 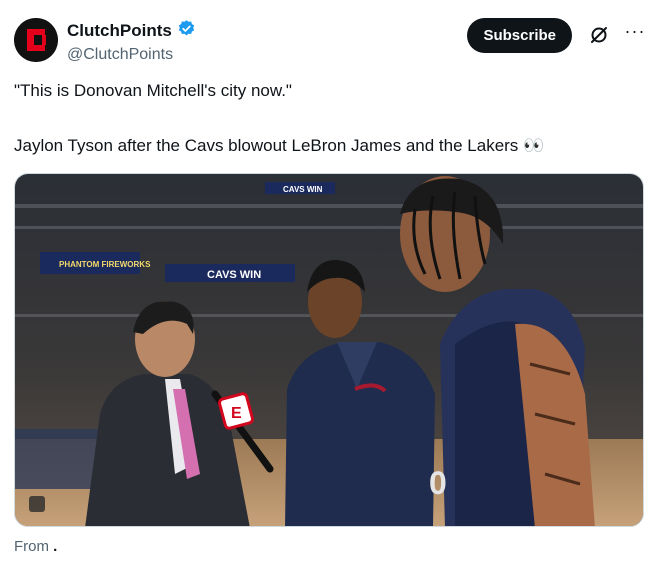 What do you see at coordinates (105, 264) in the screenshot?
I see `svg-text: PHANTOM FIREWORKS` at bounding box center [105, 264].